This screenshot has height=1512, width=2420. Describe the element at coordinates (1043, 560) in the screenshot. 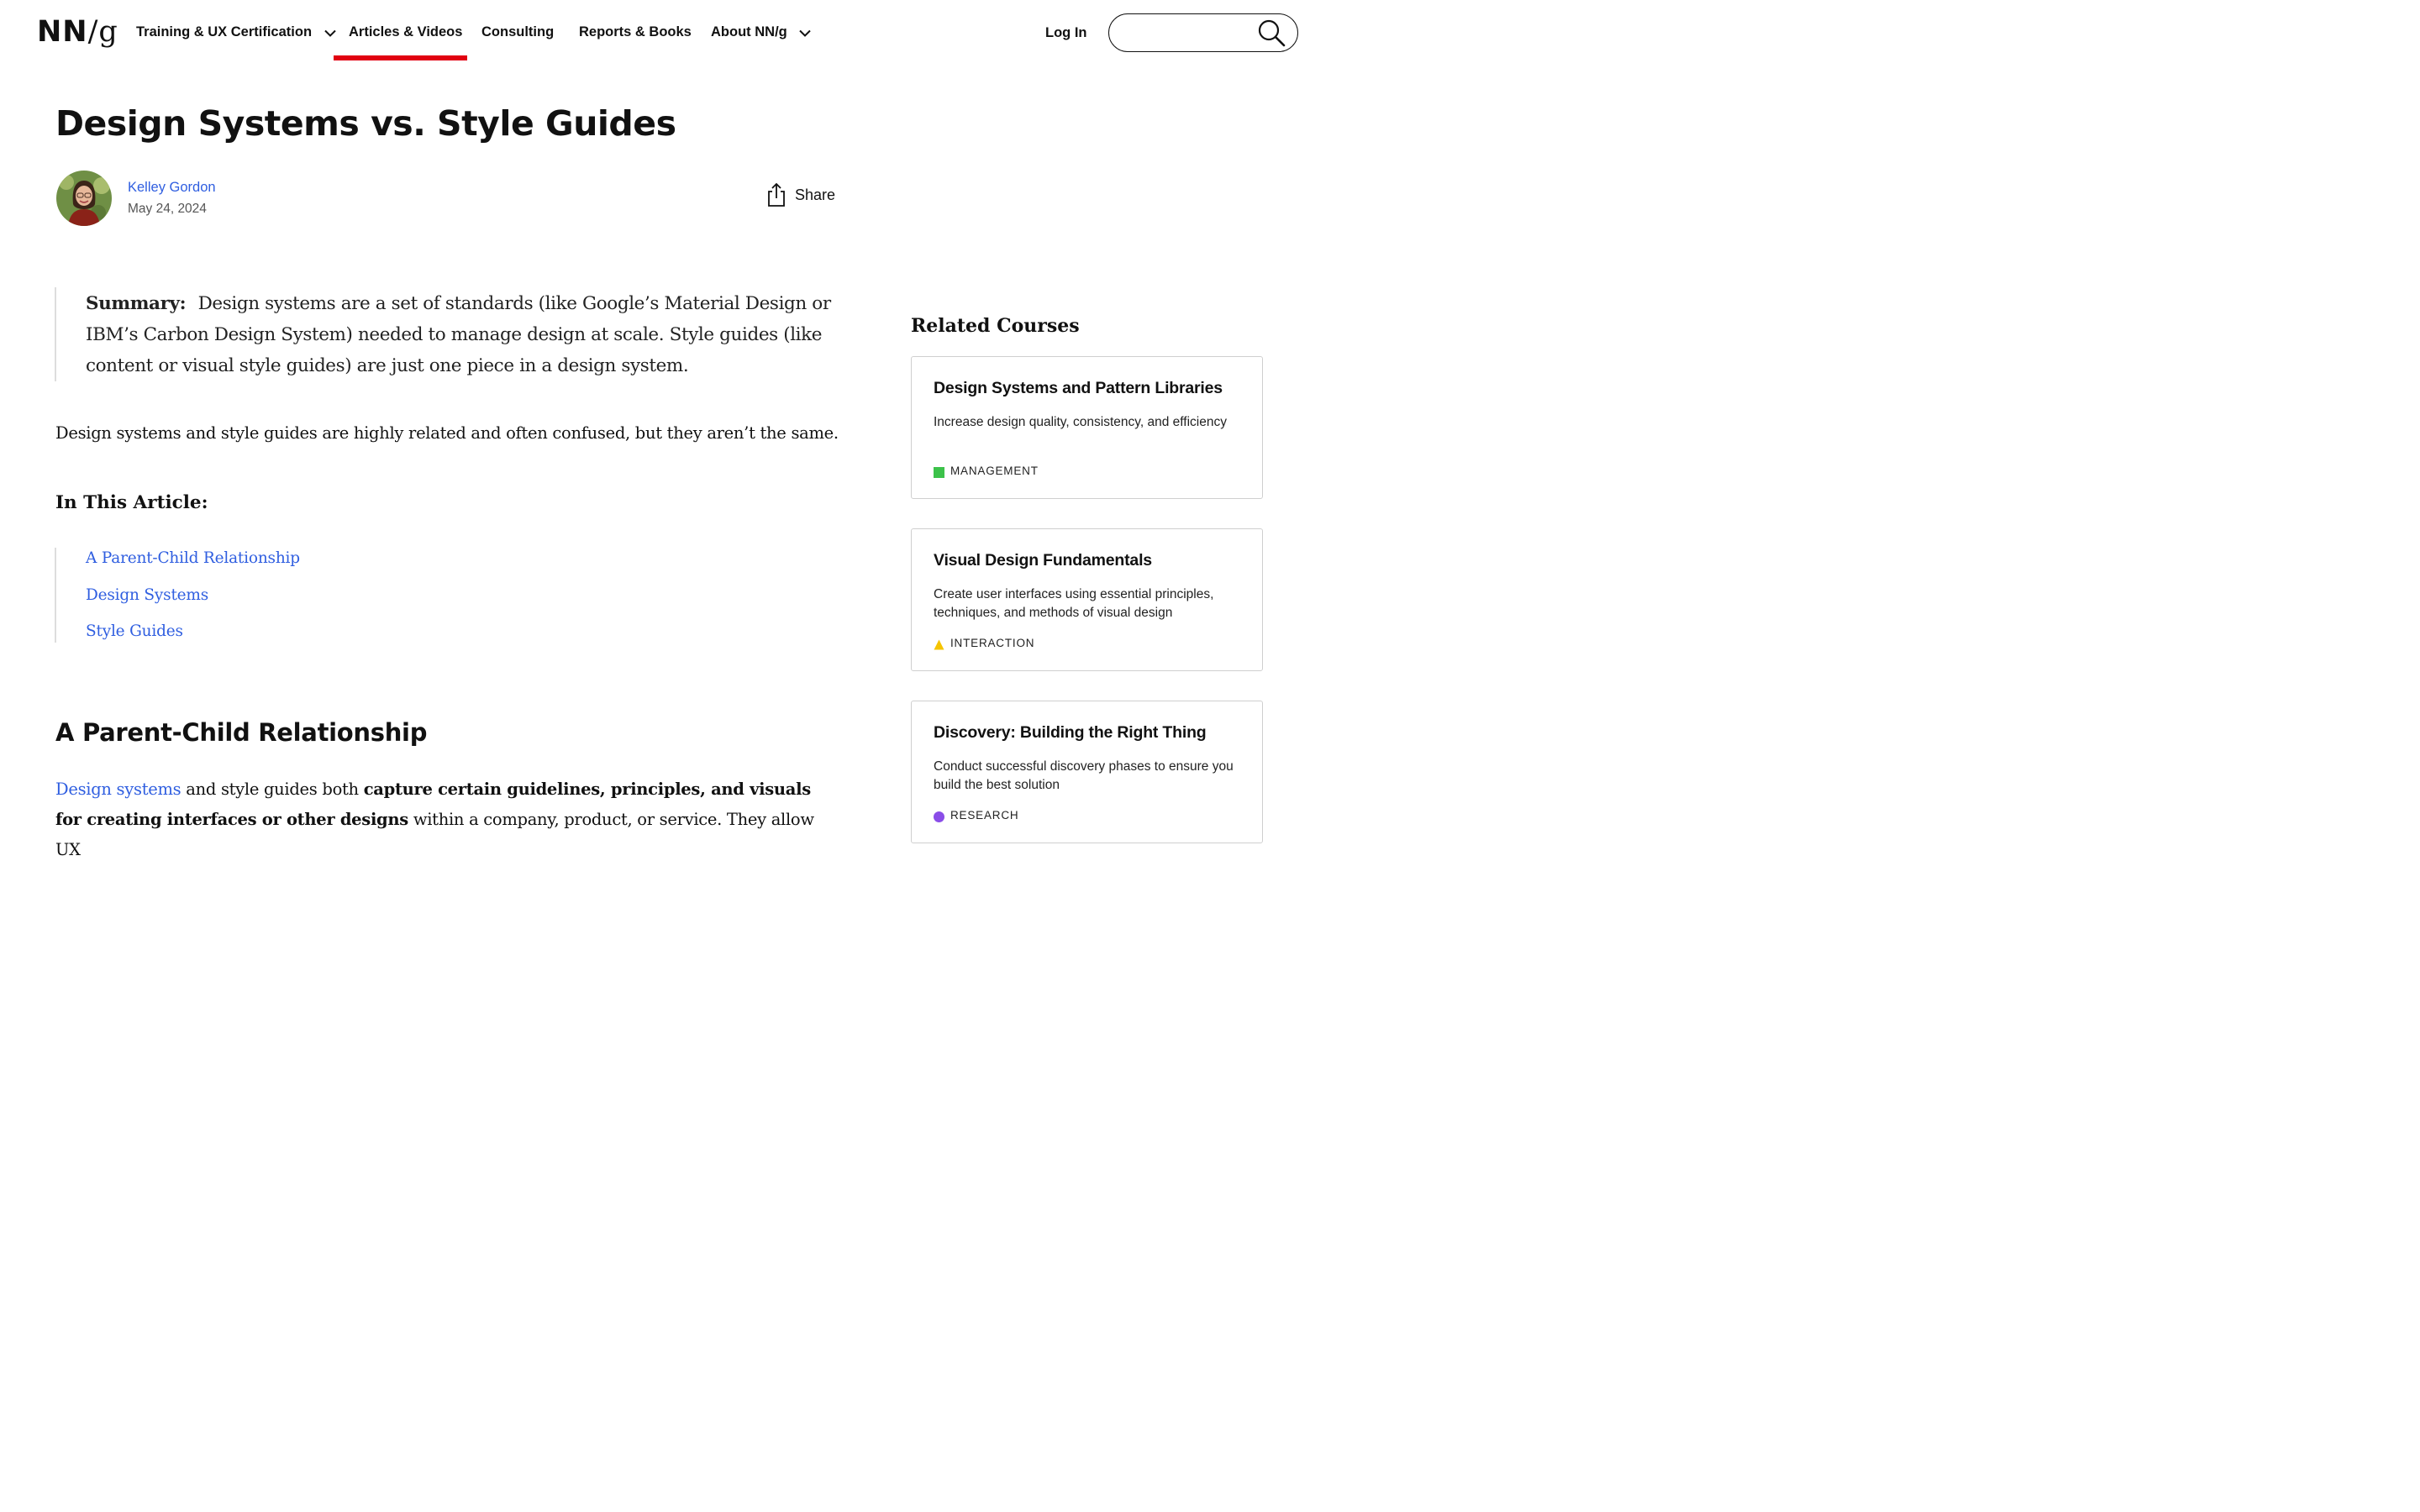

I see `course-title: Visual Design Fundamentals` at that location.